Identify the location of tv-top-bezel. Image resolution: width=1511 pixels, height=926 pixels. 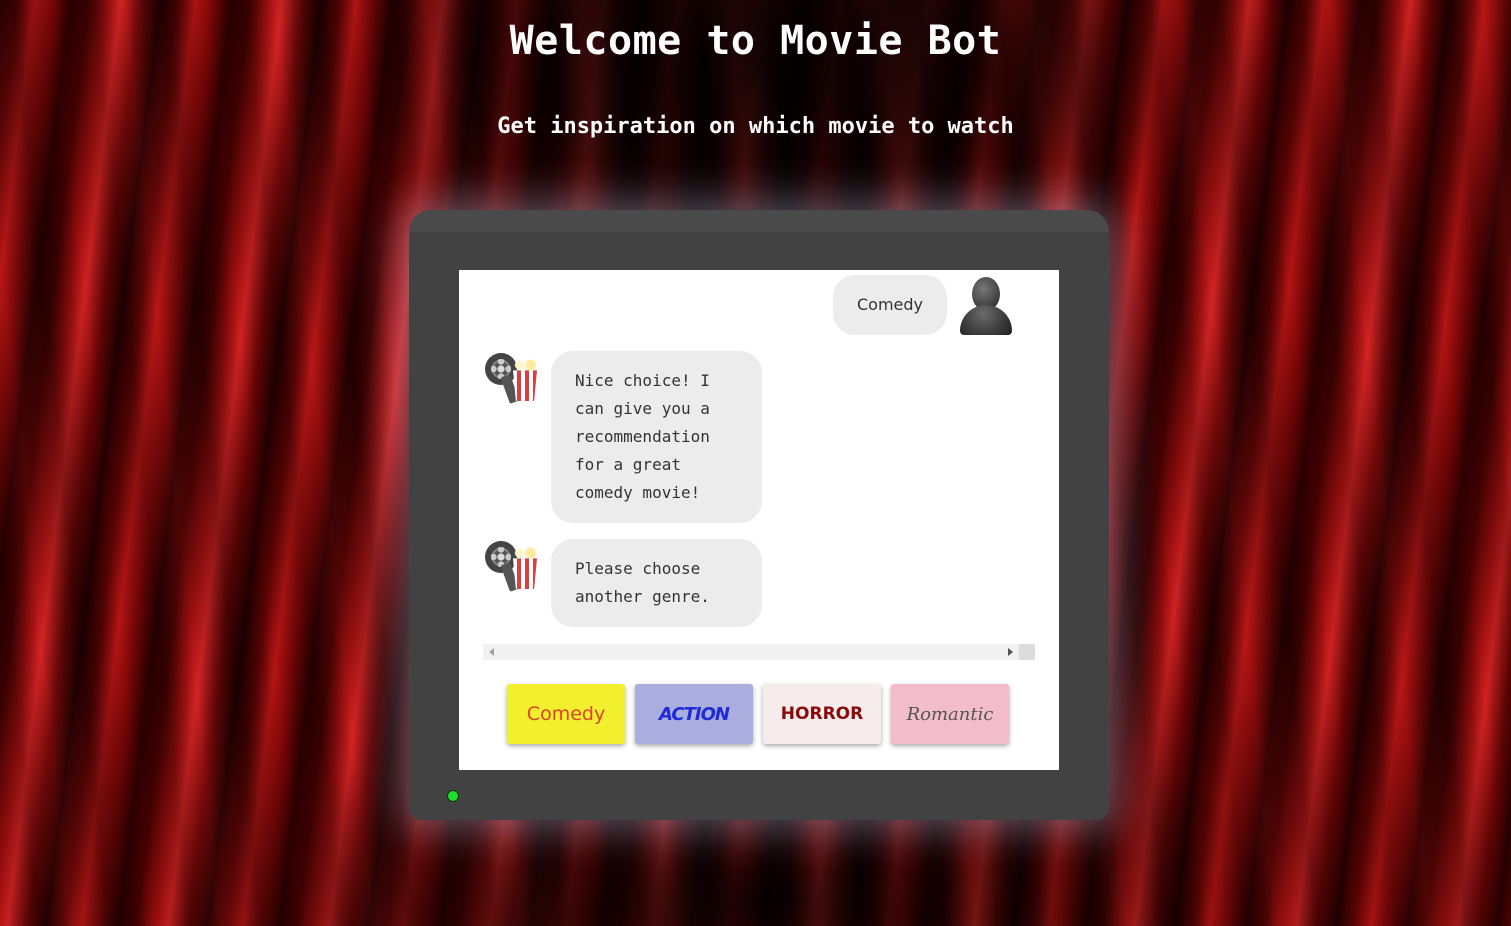
(759, 221).